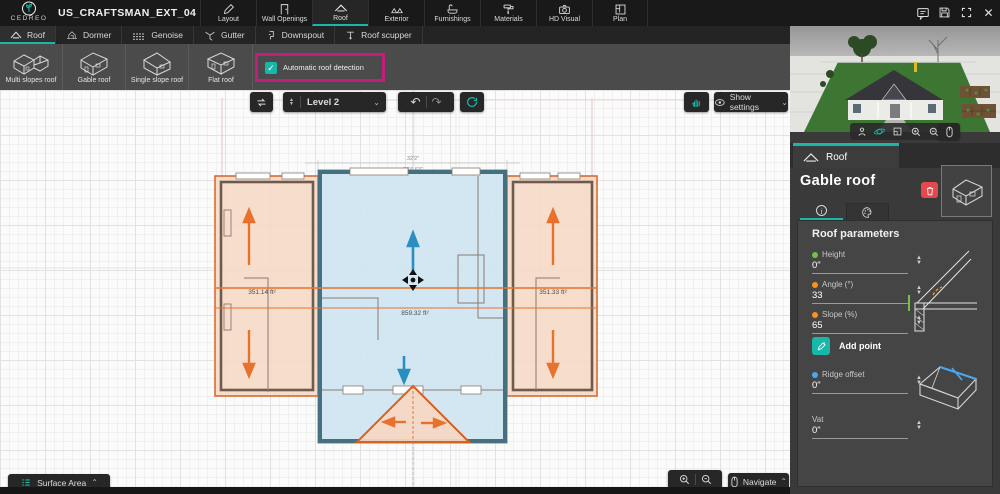  I want to click on redo-button: ↷, so click(437, 102).